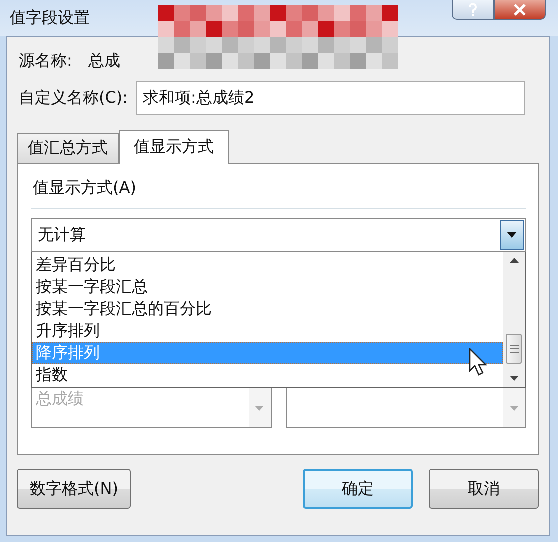  What do you see at coordinates (85, 188) in the screenshot?
I see `display-mode-label: 值显示方式(A)` at bounding box center [85, 188].